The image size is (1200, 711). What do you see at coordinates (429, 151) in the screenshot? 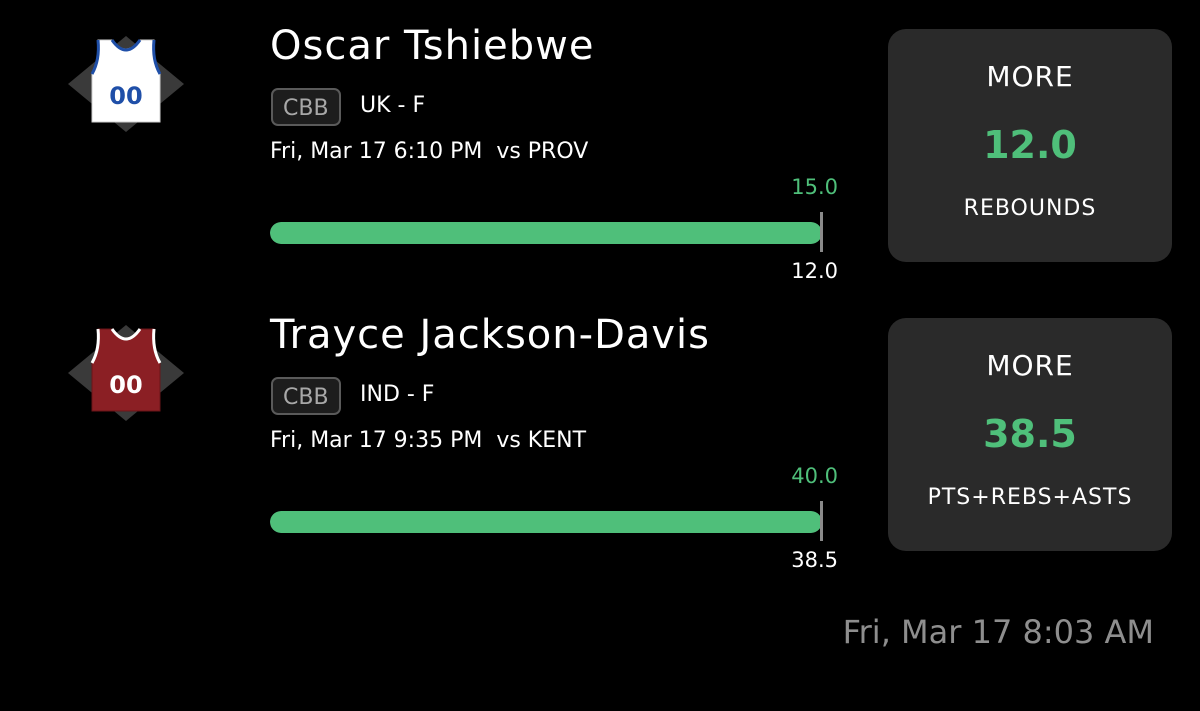
I see `game-info: Fri, Mar 17 6:10 PM vs PROV` at bounding box center [429, 151].